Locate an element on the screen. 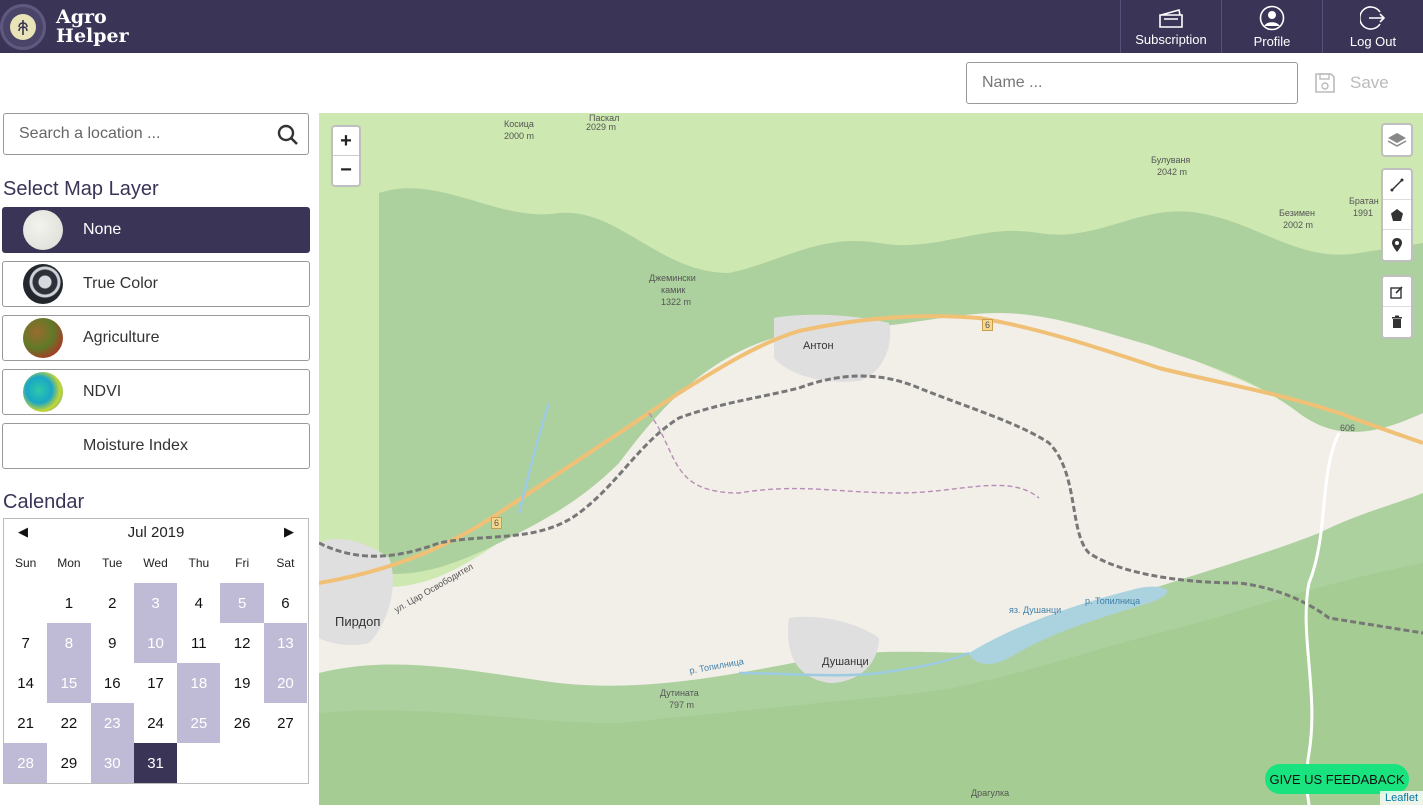 This screenshot has height=808, width=1423. map-label: Душанци is located at coordinates (845, 662).